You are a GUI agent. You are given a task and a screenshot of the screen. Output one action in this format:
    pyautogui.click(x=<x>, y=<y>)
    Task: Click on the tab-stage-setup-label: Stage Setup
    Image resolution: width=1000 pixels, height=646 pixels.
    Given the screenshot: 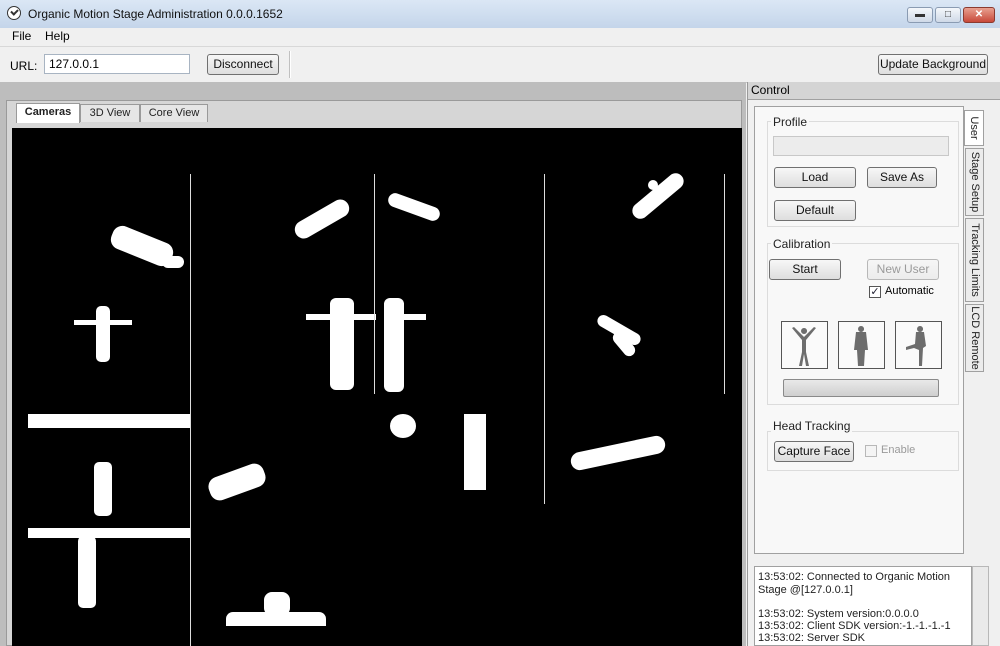 What is the action you would take?
    pyautogui.click(x=974, y=182)
    